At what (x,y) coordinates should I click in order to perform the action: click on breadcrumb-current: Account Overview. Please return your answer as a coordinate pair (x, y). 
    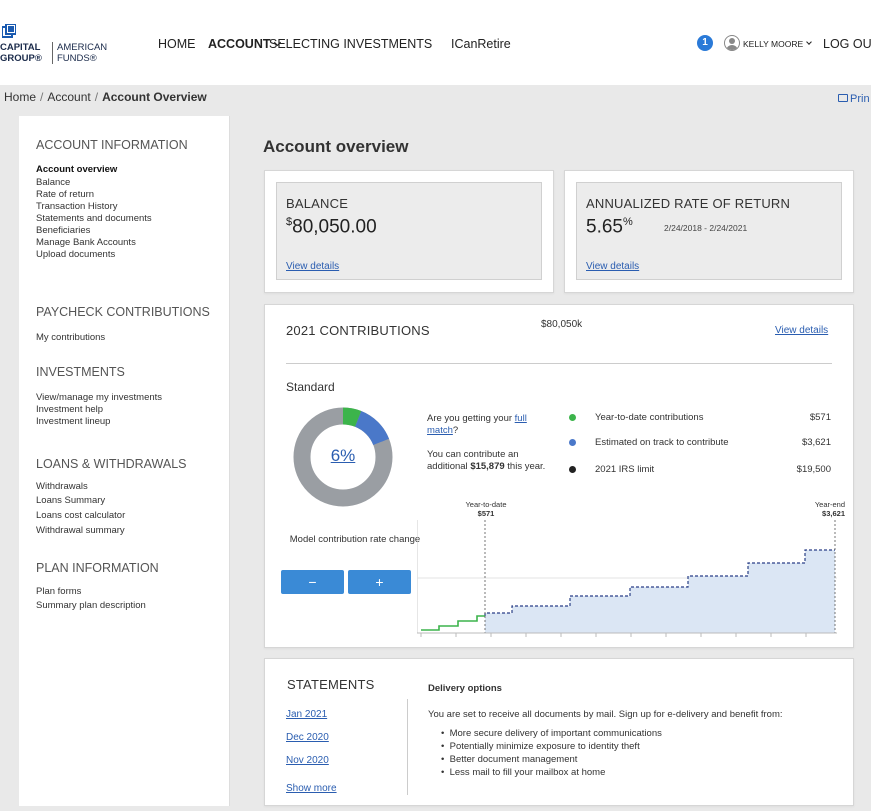
    Looking at the image, I should click on (154, 97).